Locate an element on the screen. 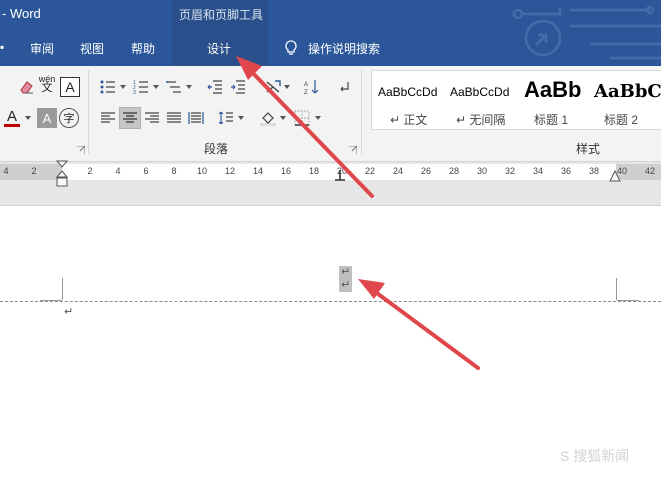 The image size is (661, 502). tab-view: 视图 is located at coordinates (92, 48).